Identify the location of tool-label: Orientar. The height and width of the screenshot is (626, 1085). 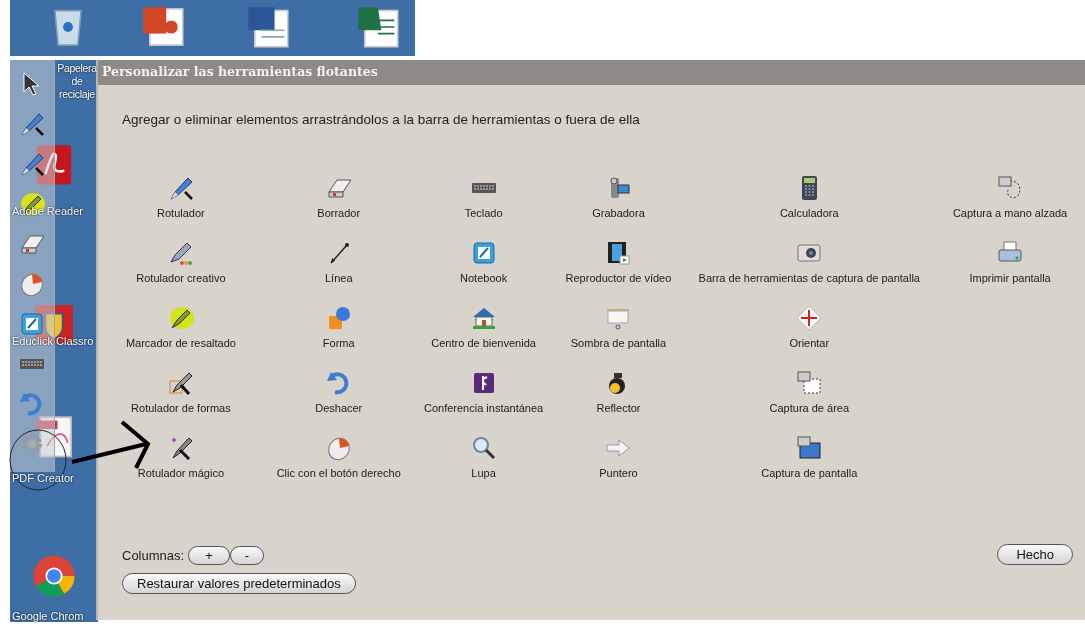
(809, 343).